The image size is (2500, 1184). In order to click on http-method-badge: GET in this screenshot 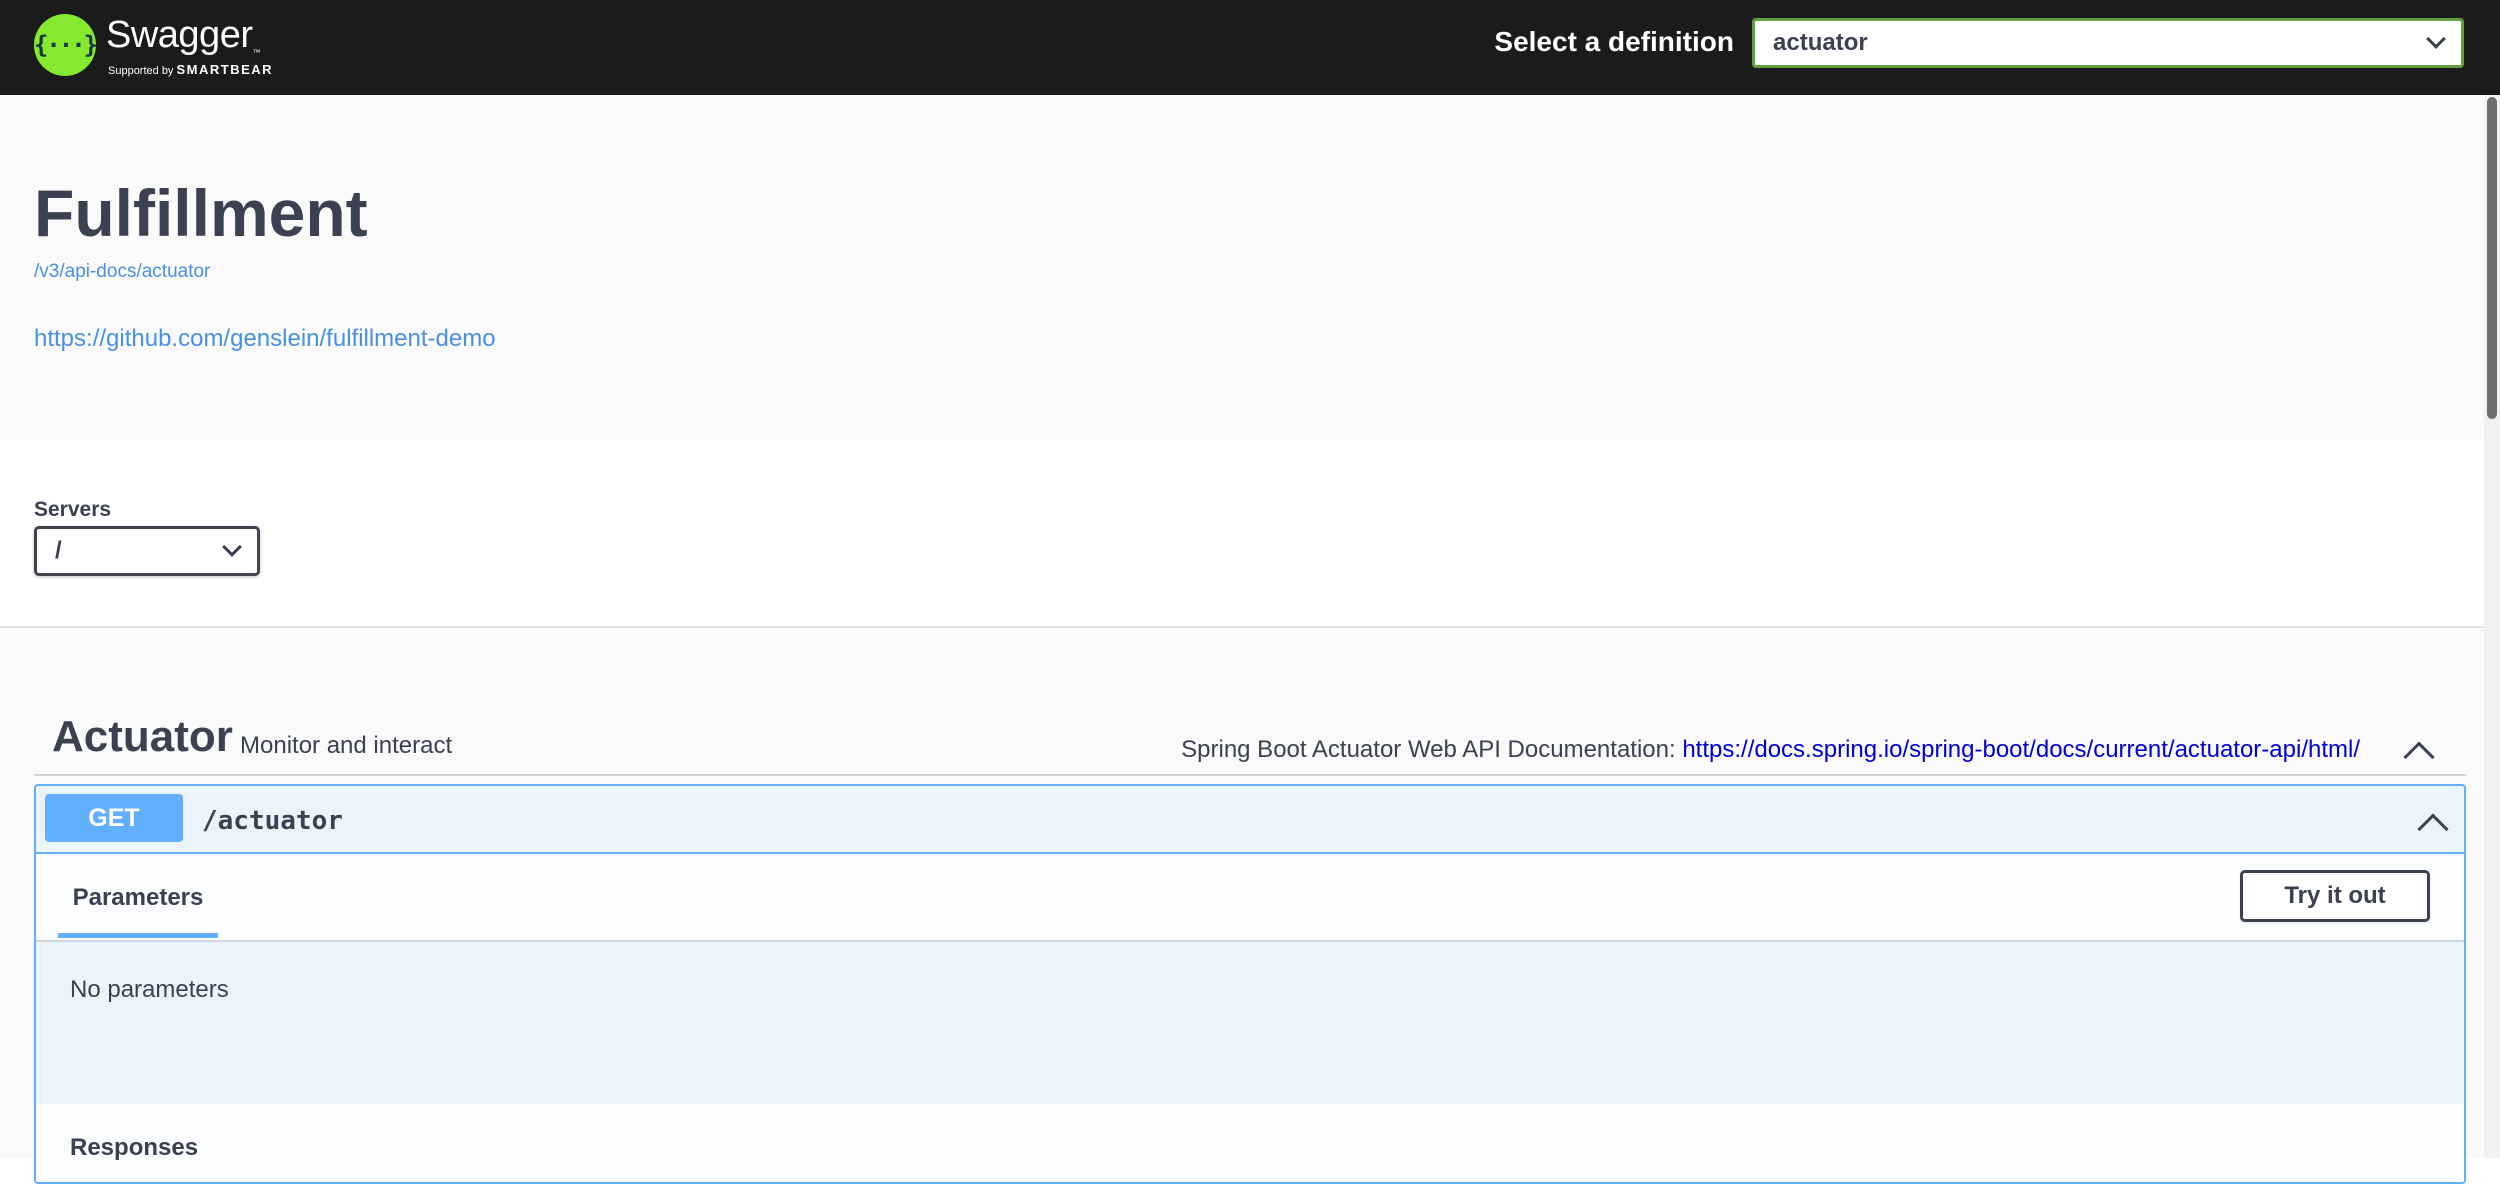, I will do `click(114, 818)`.